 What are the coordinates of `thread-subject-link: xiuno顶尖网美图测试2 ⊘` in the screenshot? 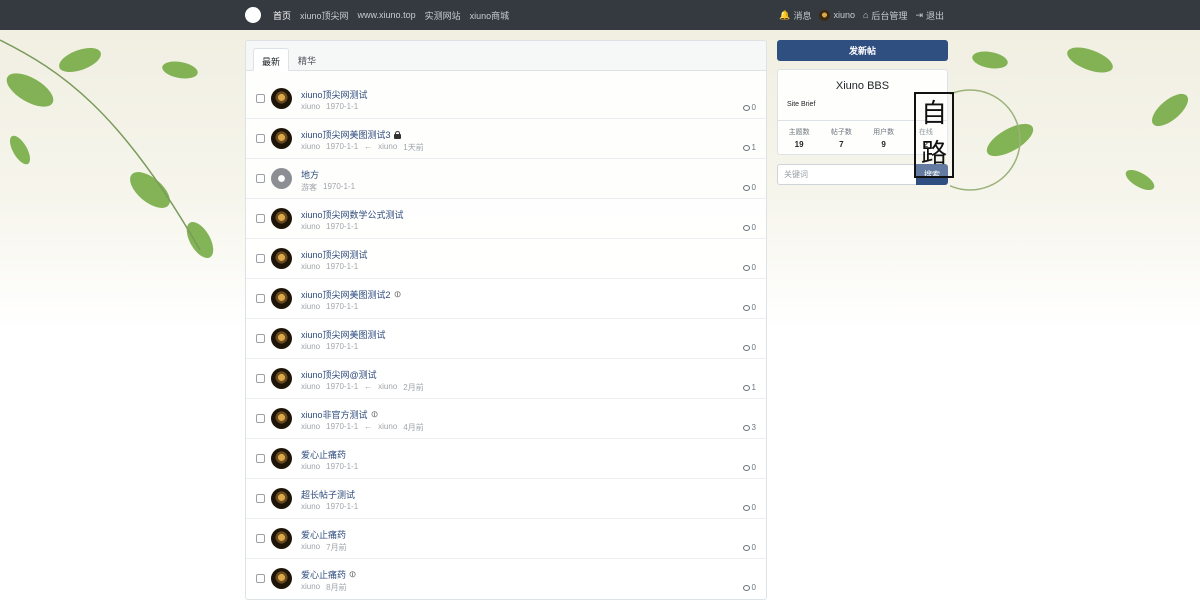 It's located at (352, 294).